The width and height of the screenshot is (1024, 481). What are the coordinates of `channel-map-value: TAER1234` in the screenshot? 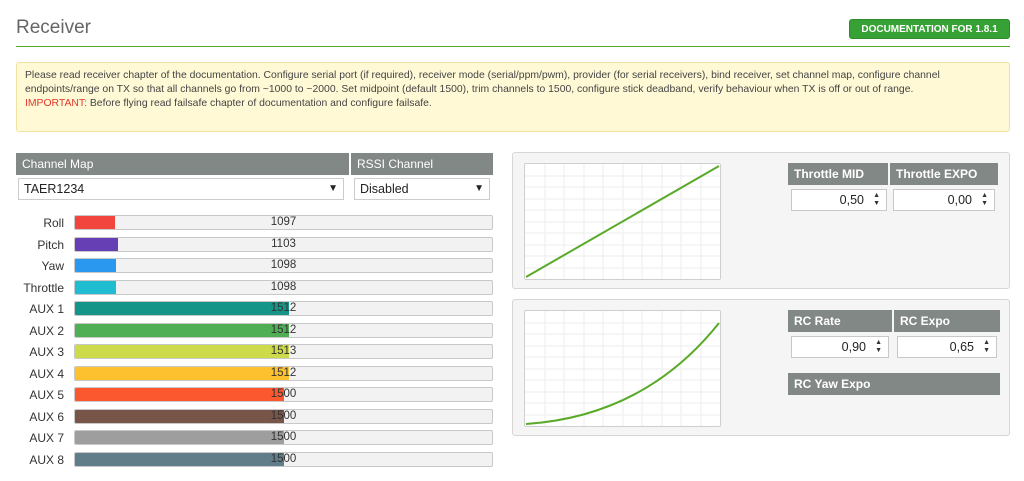 It's located at (54, 189).